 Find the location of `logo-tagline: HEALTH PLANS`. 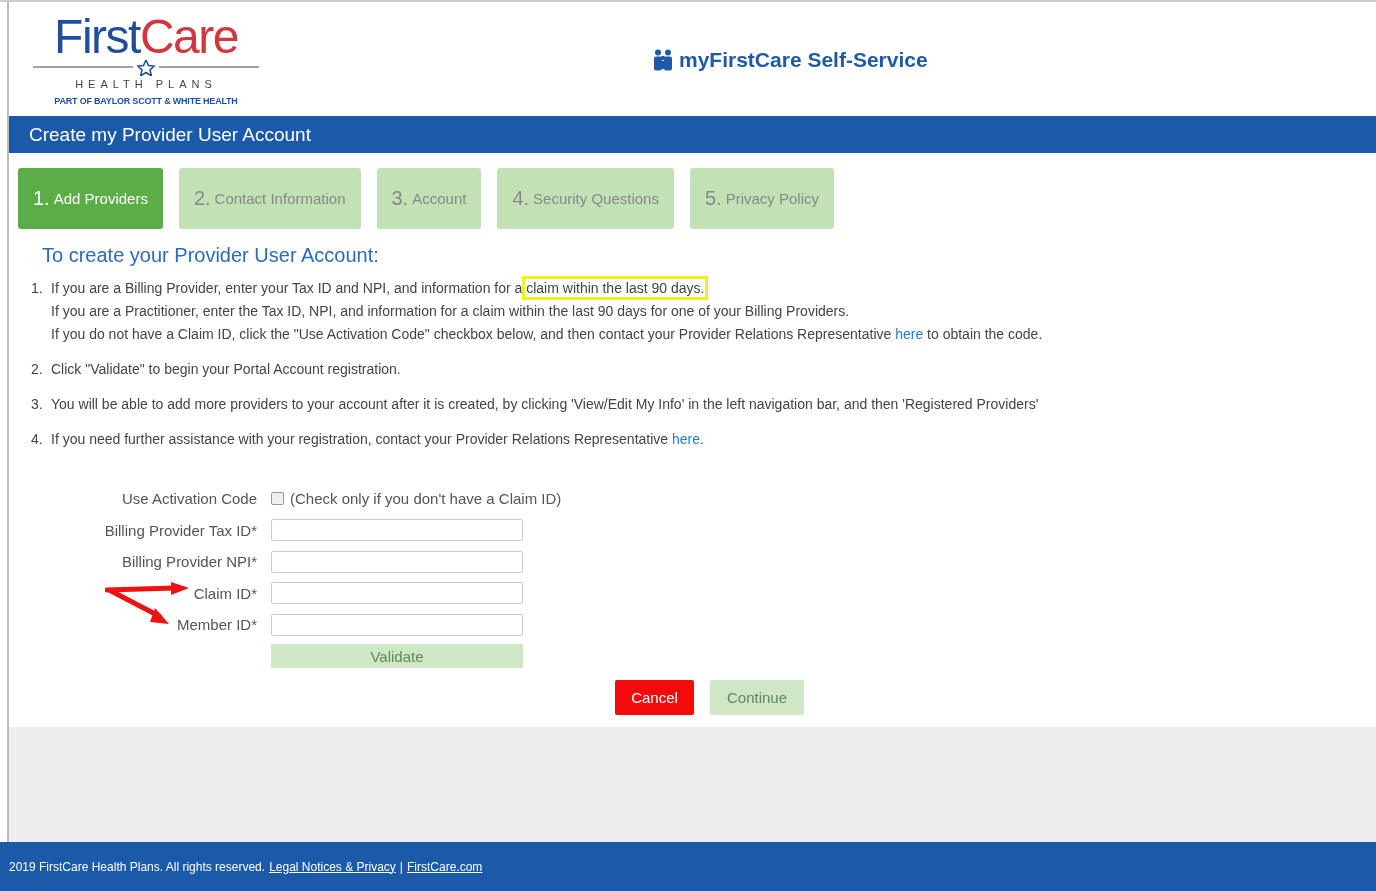

logo-tagline: HEALTH PLANS is located at coordinates (146, 84).